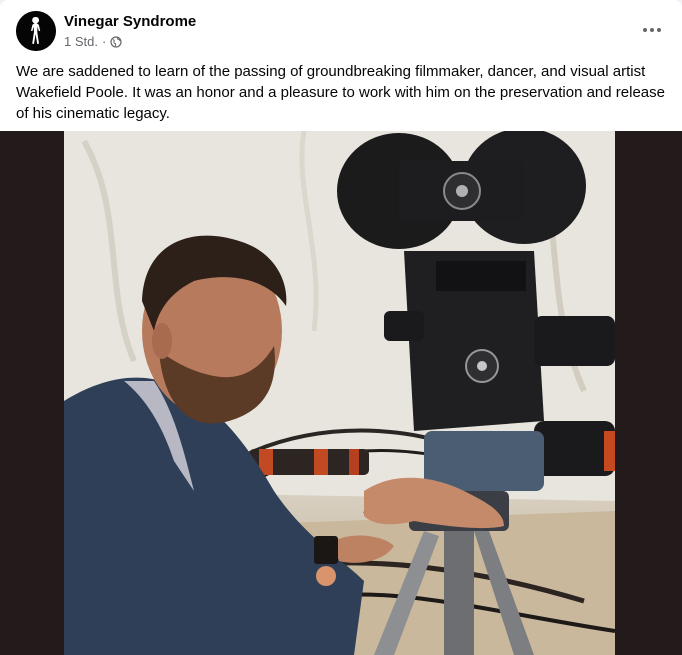 The width and height of the screenshot is (682, 655). I want to click on more-horizontal-icon, so click(652, 30).